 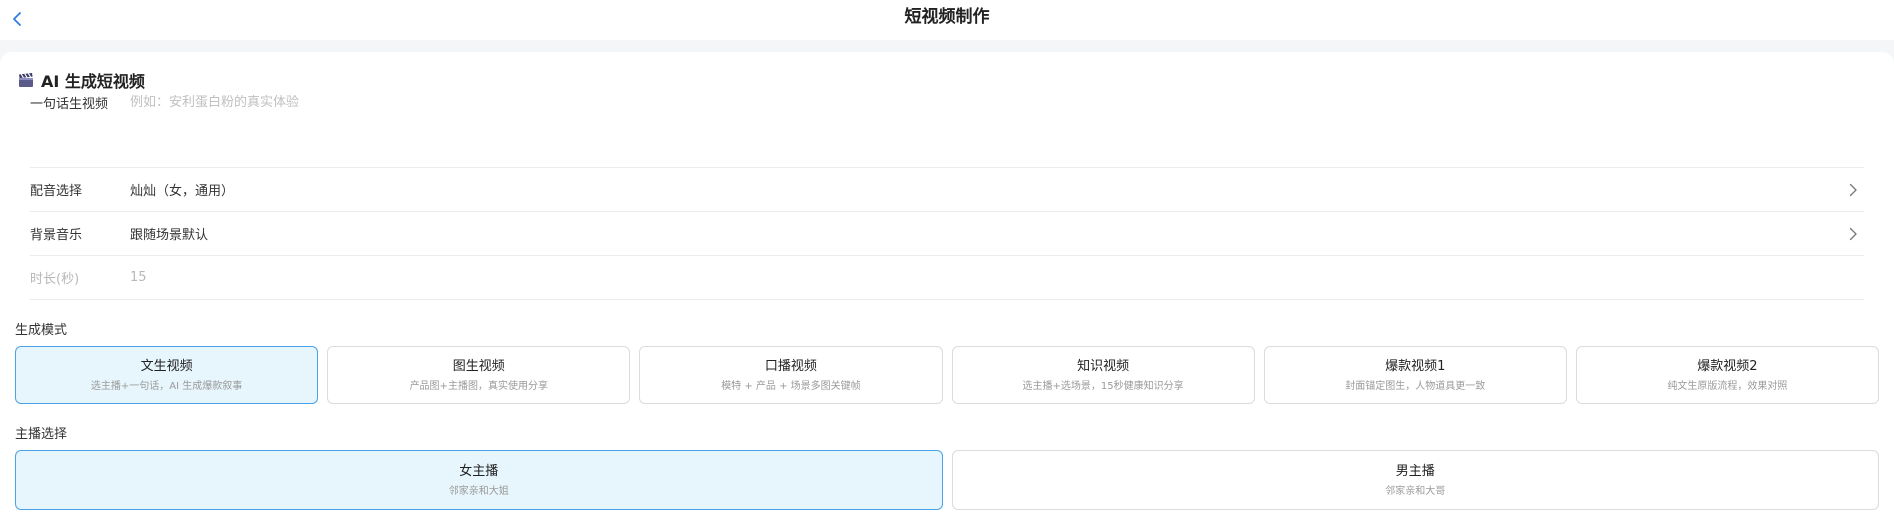 What do you see at coordinates (1103, 366) in the screenshot?
I see `mode-option-title: 知识视频` at bounding box center [1103, 366].